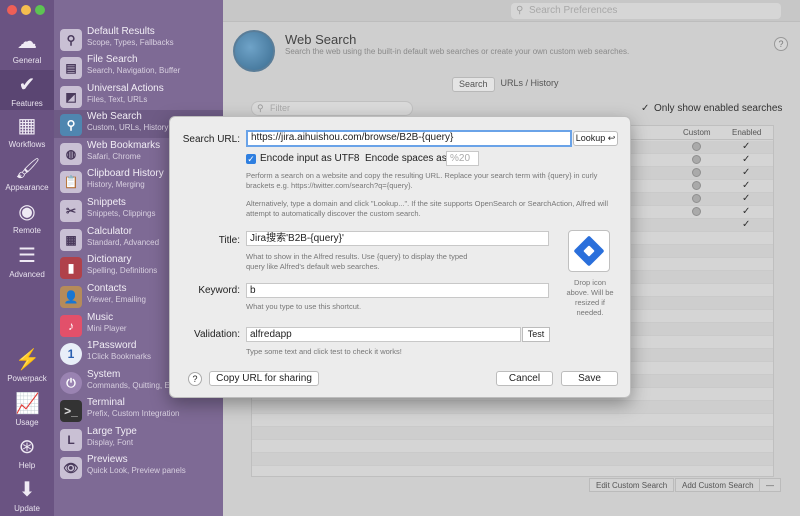 Image resolution: width=800 pixels, height=516 pixels. Describe the element at coordinates (27, 508) in the screenshot. I see `nav-label: Update` at that location.